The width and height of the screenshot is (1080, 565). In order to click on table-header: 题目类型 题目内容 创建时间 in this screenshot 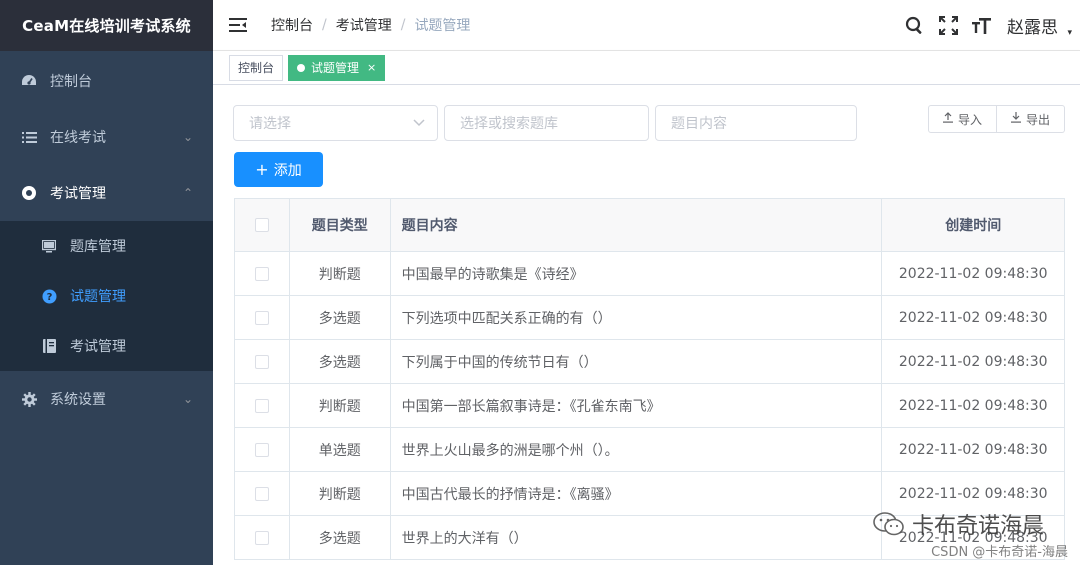, I will do `click(649, 225)`.